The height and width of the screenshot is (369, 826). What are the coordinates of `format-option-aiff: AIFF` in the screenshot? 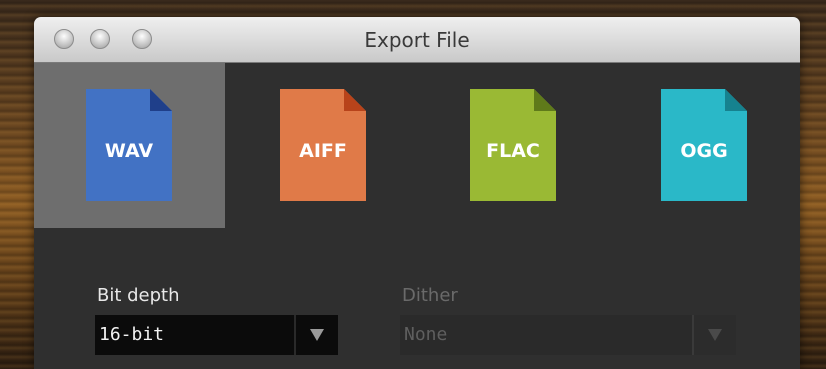 It's located at (320, 145).